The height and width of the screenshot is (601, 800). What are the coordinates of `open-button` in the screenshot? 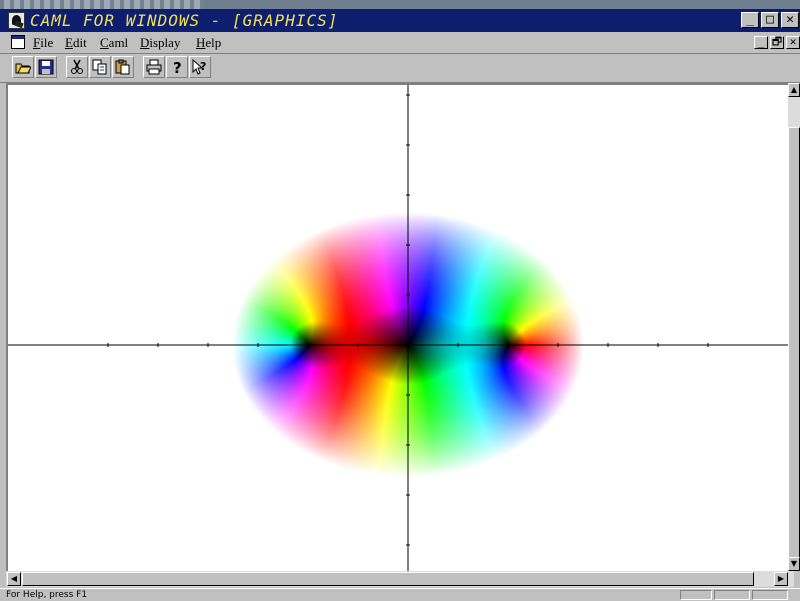 It's located at (23, 67).